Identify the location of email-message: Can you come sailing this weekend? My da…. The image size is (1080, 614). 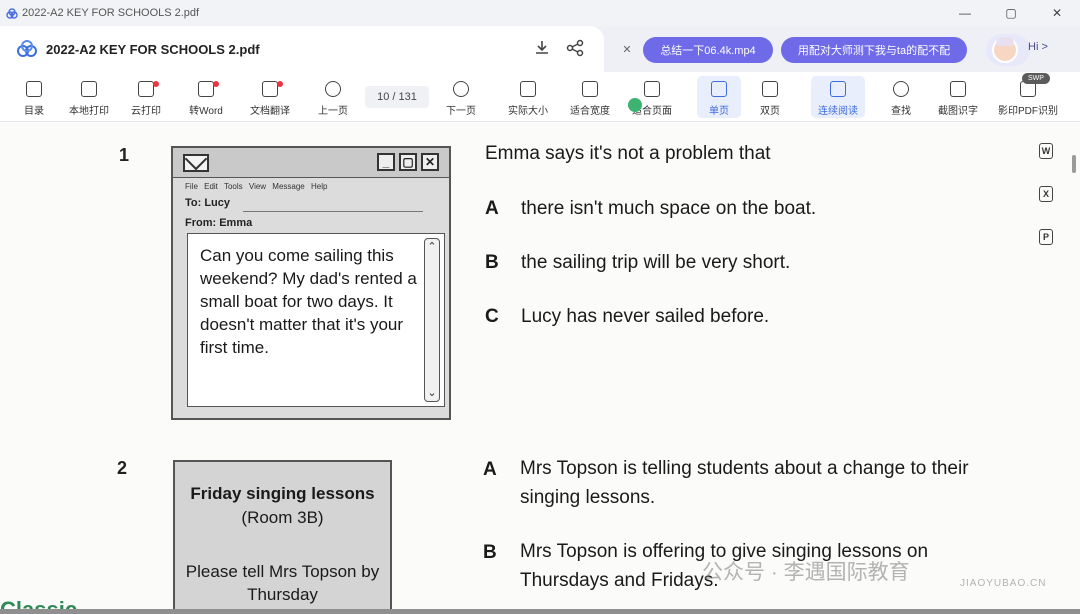
(308, 301).